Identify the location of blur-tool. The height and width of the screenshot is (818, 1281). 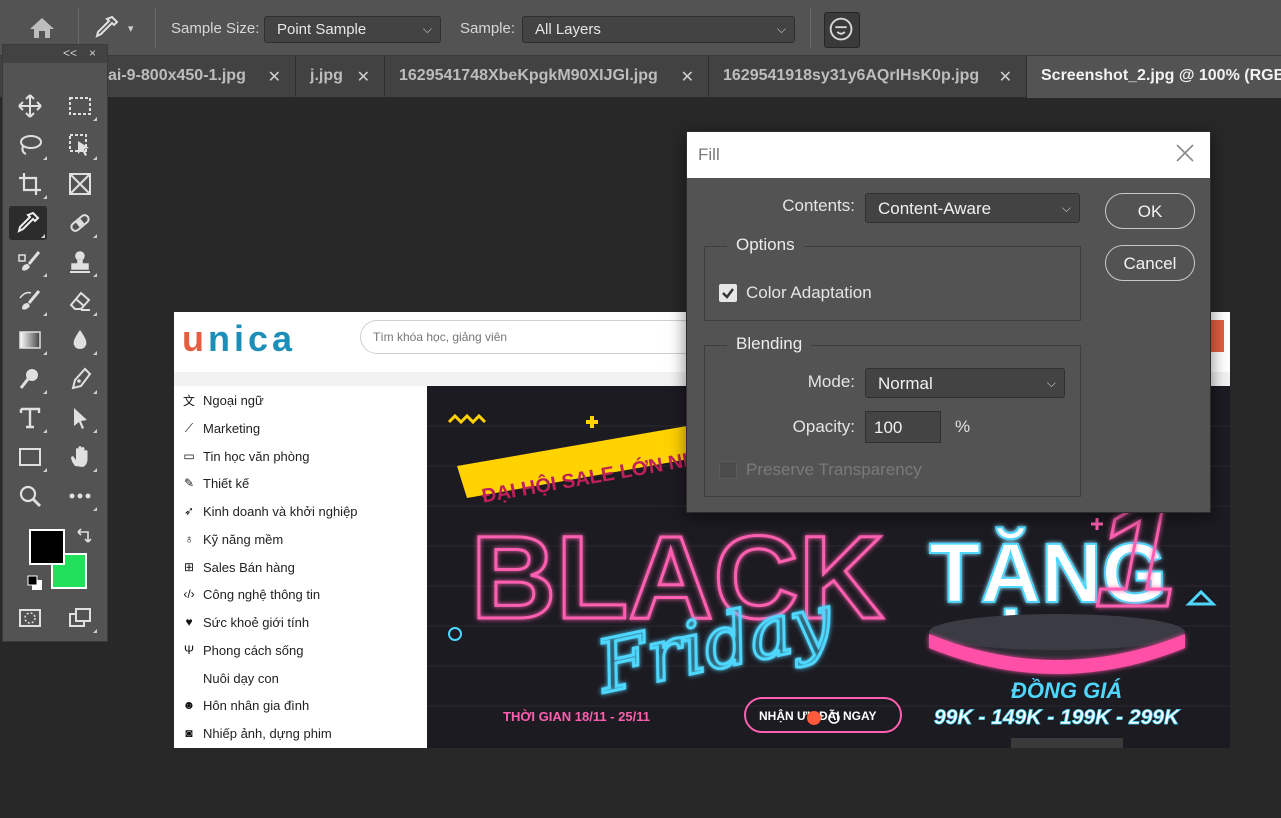
(80, 340).